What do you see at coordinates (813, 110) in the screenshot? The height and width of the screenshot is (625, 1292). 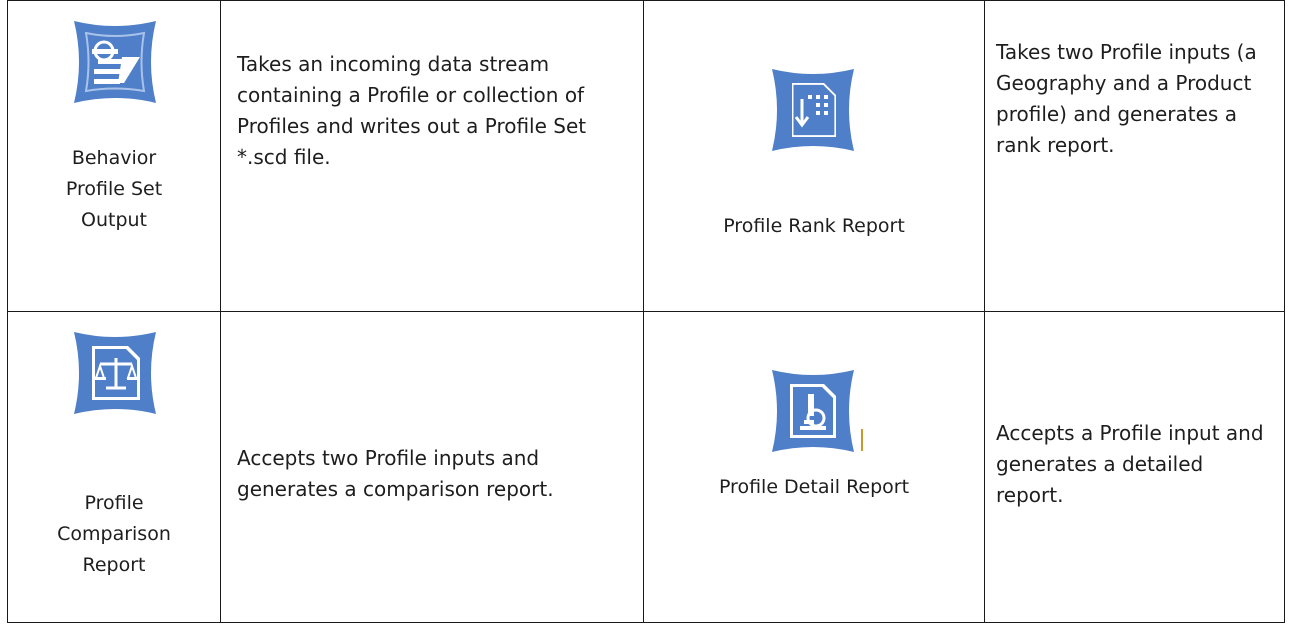 I see `profile-rank-report-icon` at bounding box center [813, 110].